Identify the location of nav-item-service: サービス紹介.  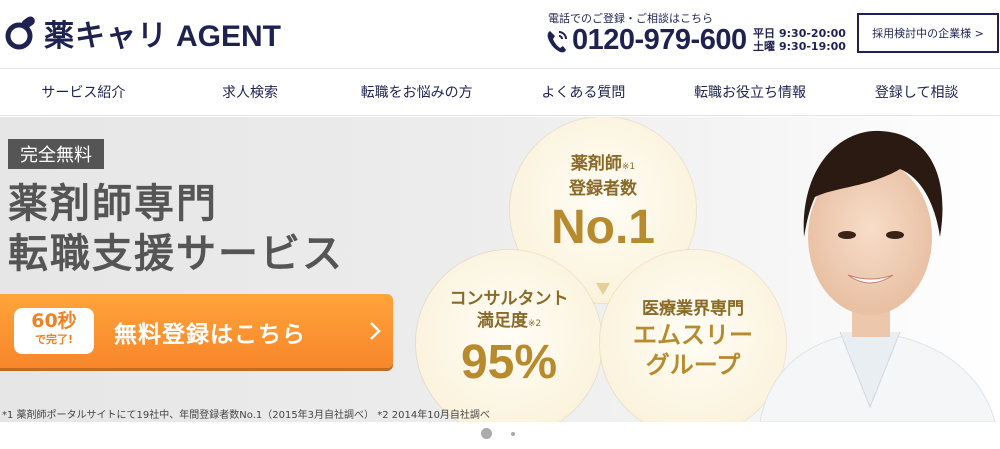
(83, 92).